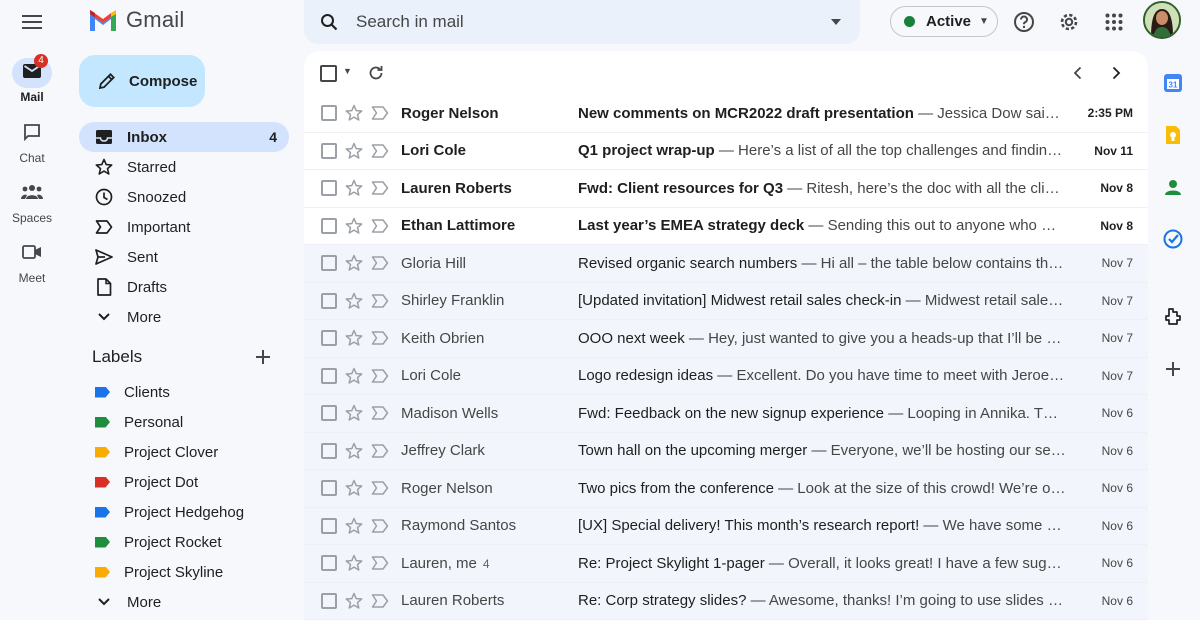 The width and height of the screenshot is (1200, 620). I want to click on rail-mail: 4 Mail, so click(32, 79).